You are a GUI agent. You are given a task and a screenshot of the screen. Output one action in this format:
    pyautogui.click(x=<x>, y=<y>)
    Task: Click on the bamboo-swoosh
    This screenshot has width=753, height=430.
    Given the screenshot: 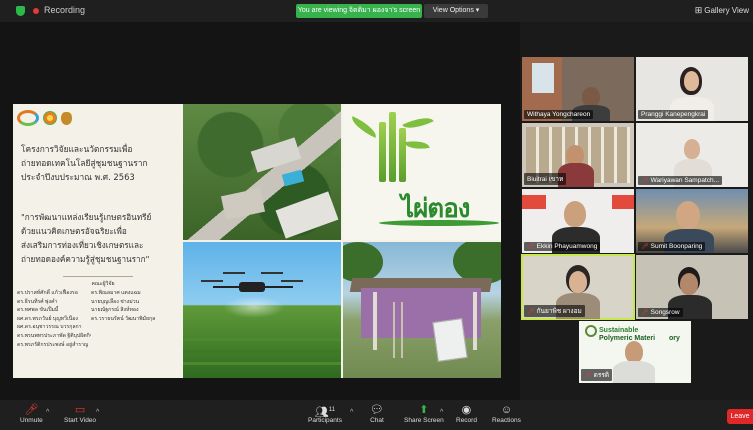 What is the action you would take?
    pyautogui.click(x=439, y=223)
    